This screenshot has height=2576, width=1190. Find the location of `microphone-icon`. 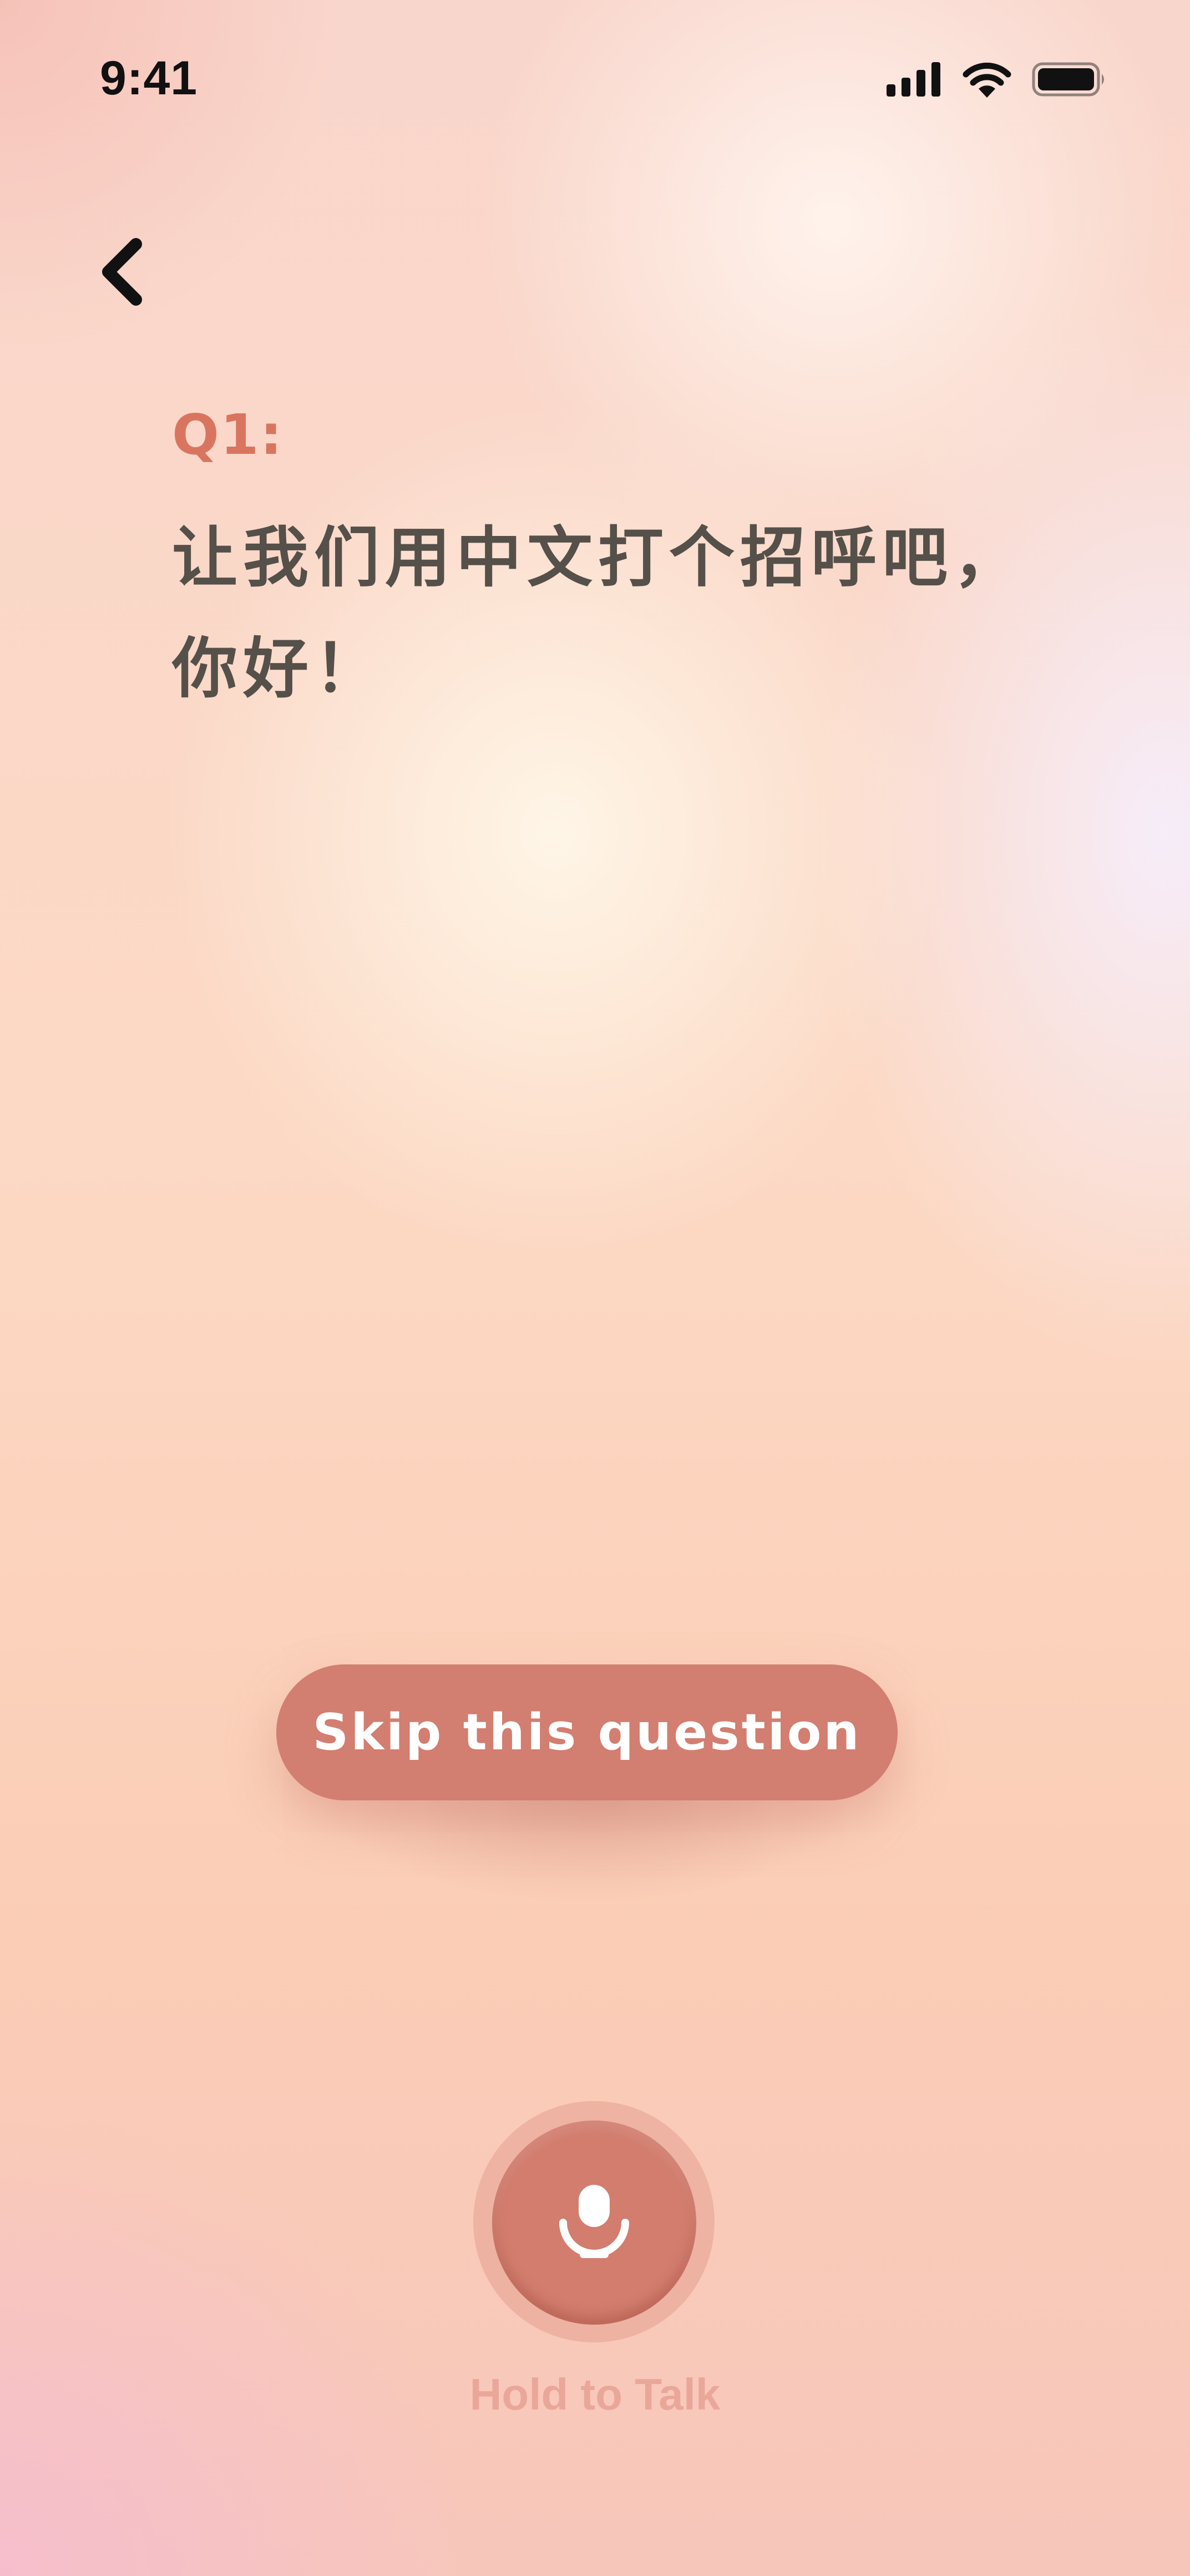

microphone-icon is located at coordinates (594, 2221).